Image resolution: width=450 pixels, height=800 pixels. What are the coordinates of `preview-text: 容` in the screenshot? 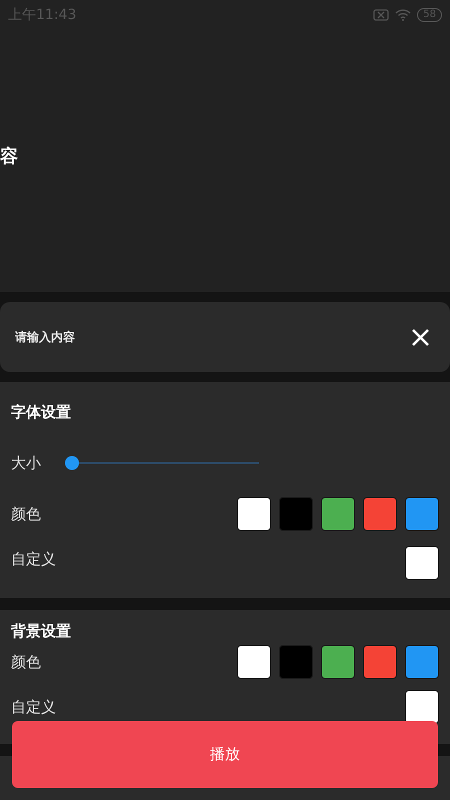 It's located at (9, 156).